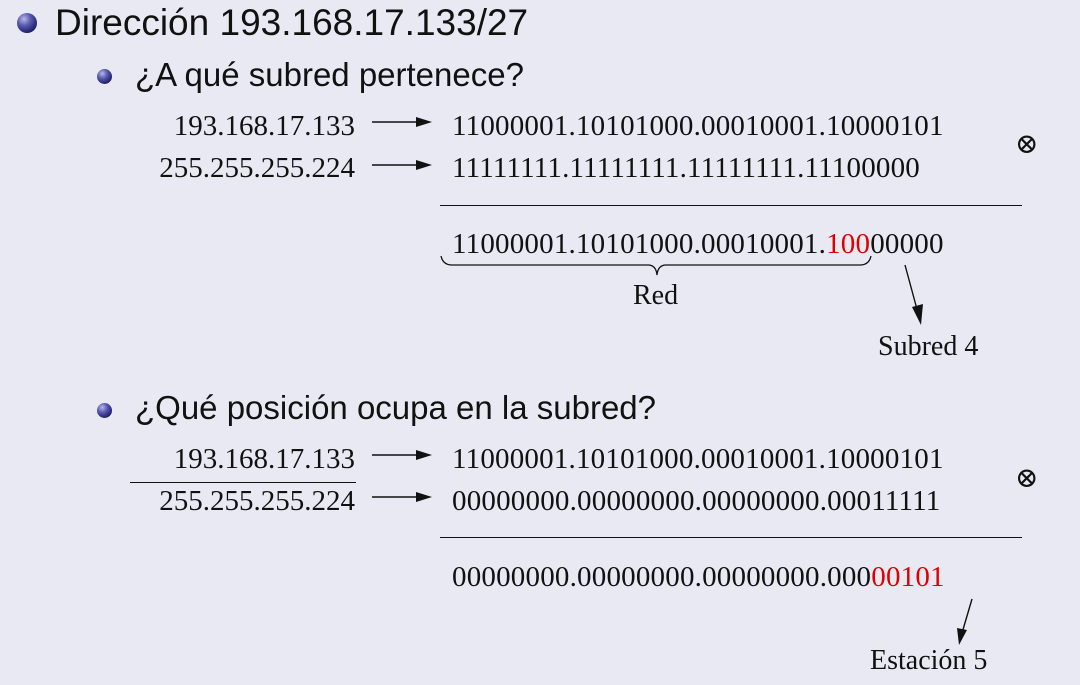 The width and height of the screenshot is (1080, 685). What do you see at coordinates (656, 265) in the screenshot?
I see `brace-icon` at bounding box center [656, 265].